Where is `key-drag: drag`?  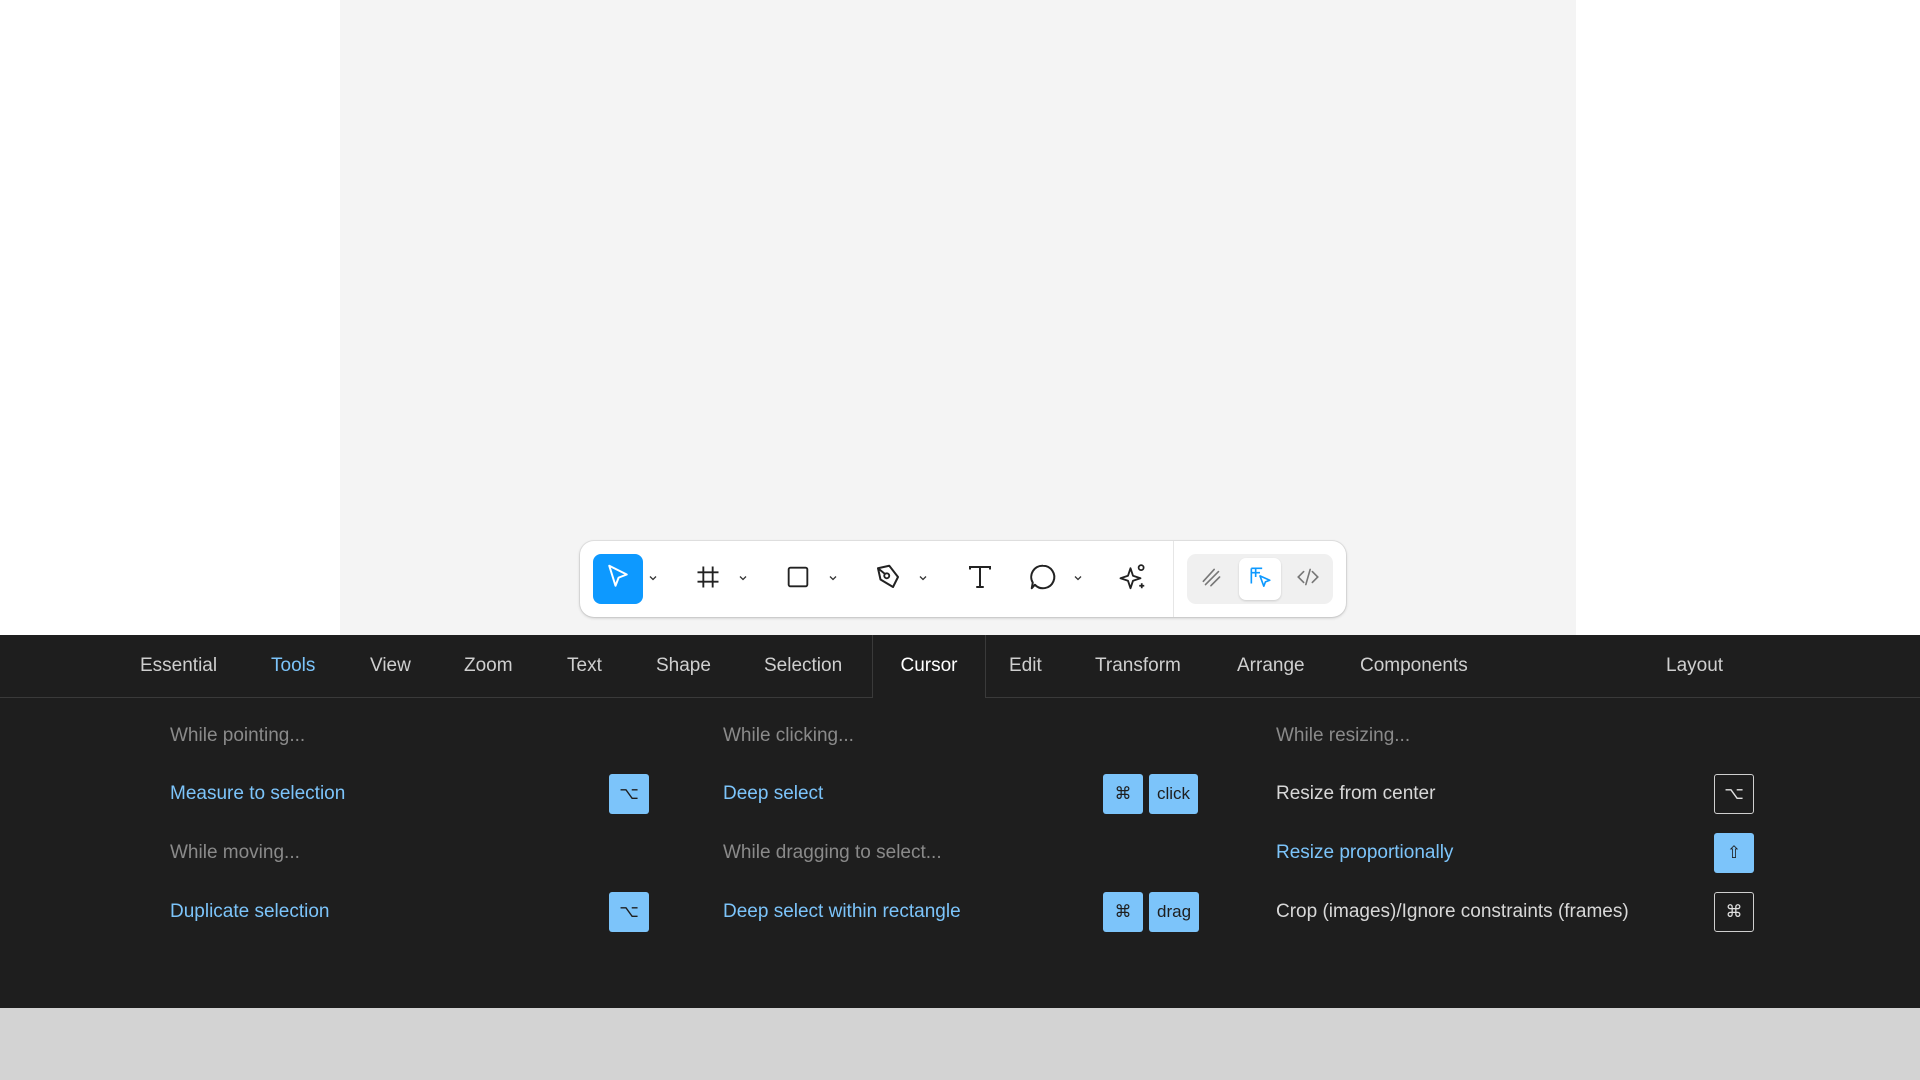
key-drag: drag is located at coordinates (1174, 912).